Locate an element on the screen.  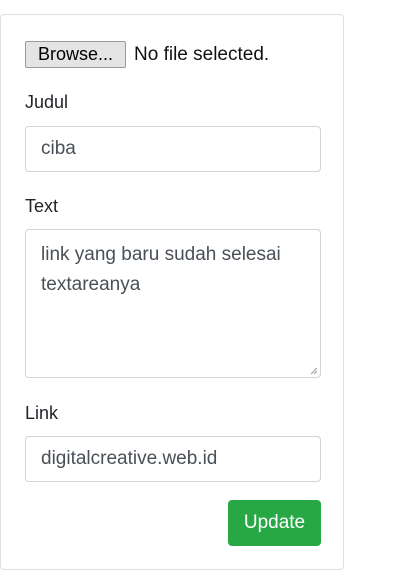
text-label: Text is located at coordinates (42, 206).